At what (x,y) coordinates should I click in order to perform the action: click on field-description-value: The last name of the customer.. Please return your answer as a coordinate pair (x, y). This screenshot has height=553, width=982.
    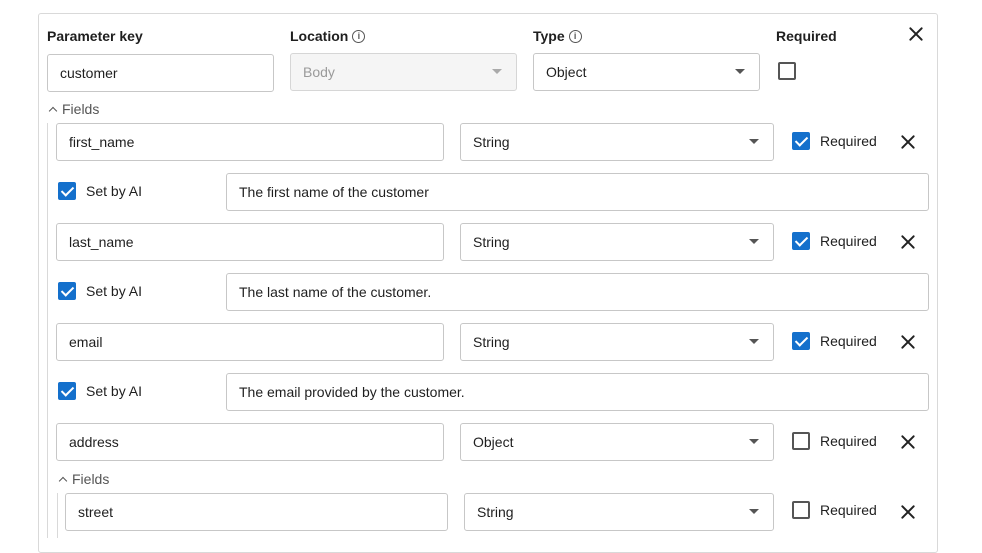
    Looking at the image, I should click on (335, 292).